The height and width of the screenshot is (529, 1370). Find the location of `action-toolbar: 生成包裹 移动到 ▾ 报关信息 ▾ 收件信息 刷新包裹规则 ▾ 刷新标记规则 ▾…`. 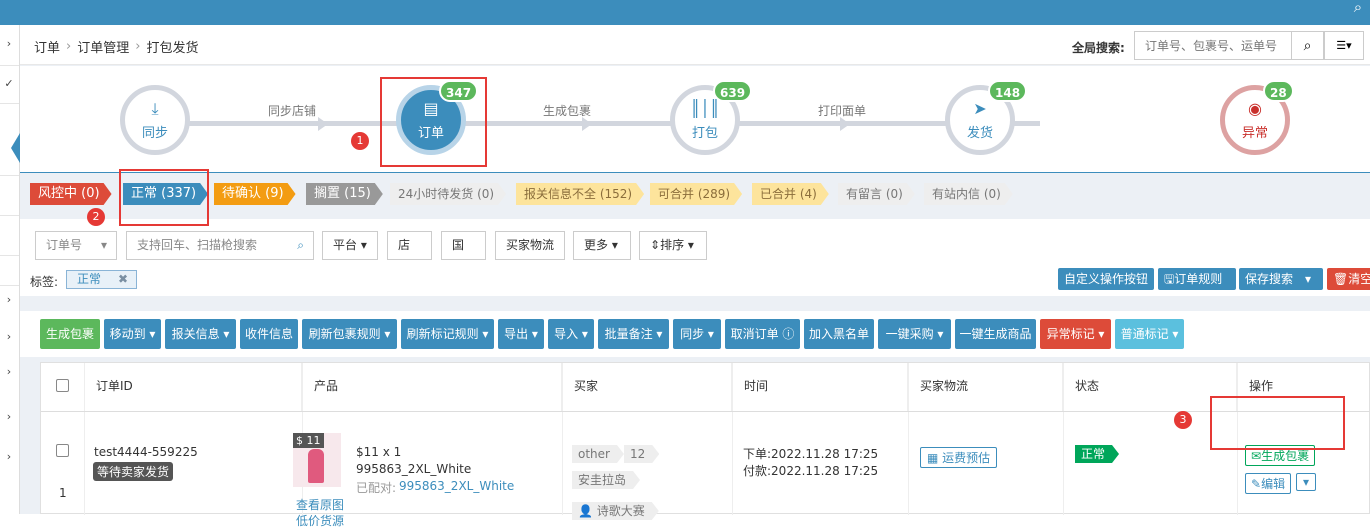

action-toolbar: 生成包裹 移动到 ▾ 报关信息 ▾ 收件信息 刷新包裹规则 ▾ 刷新标记规则 ▾… is located at coordinates (695, 334).